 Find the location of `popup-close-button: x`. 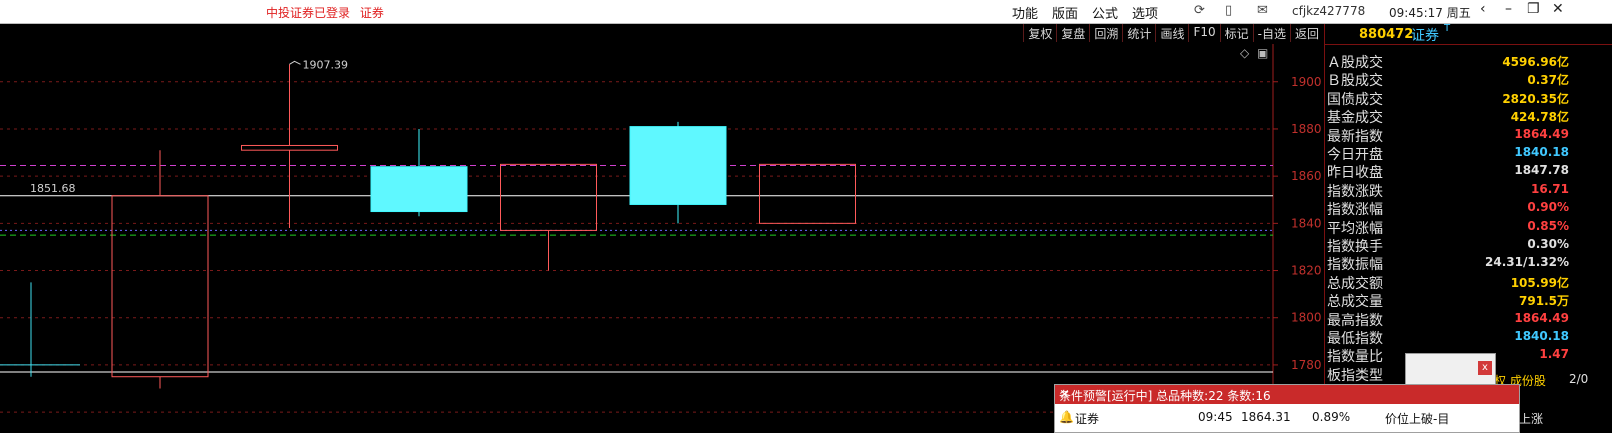

popup-close-button: x is located at coordinates (1485, 368).